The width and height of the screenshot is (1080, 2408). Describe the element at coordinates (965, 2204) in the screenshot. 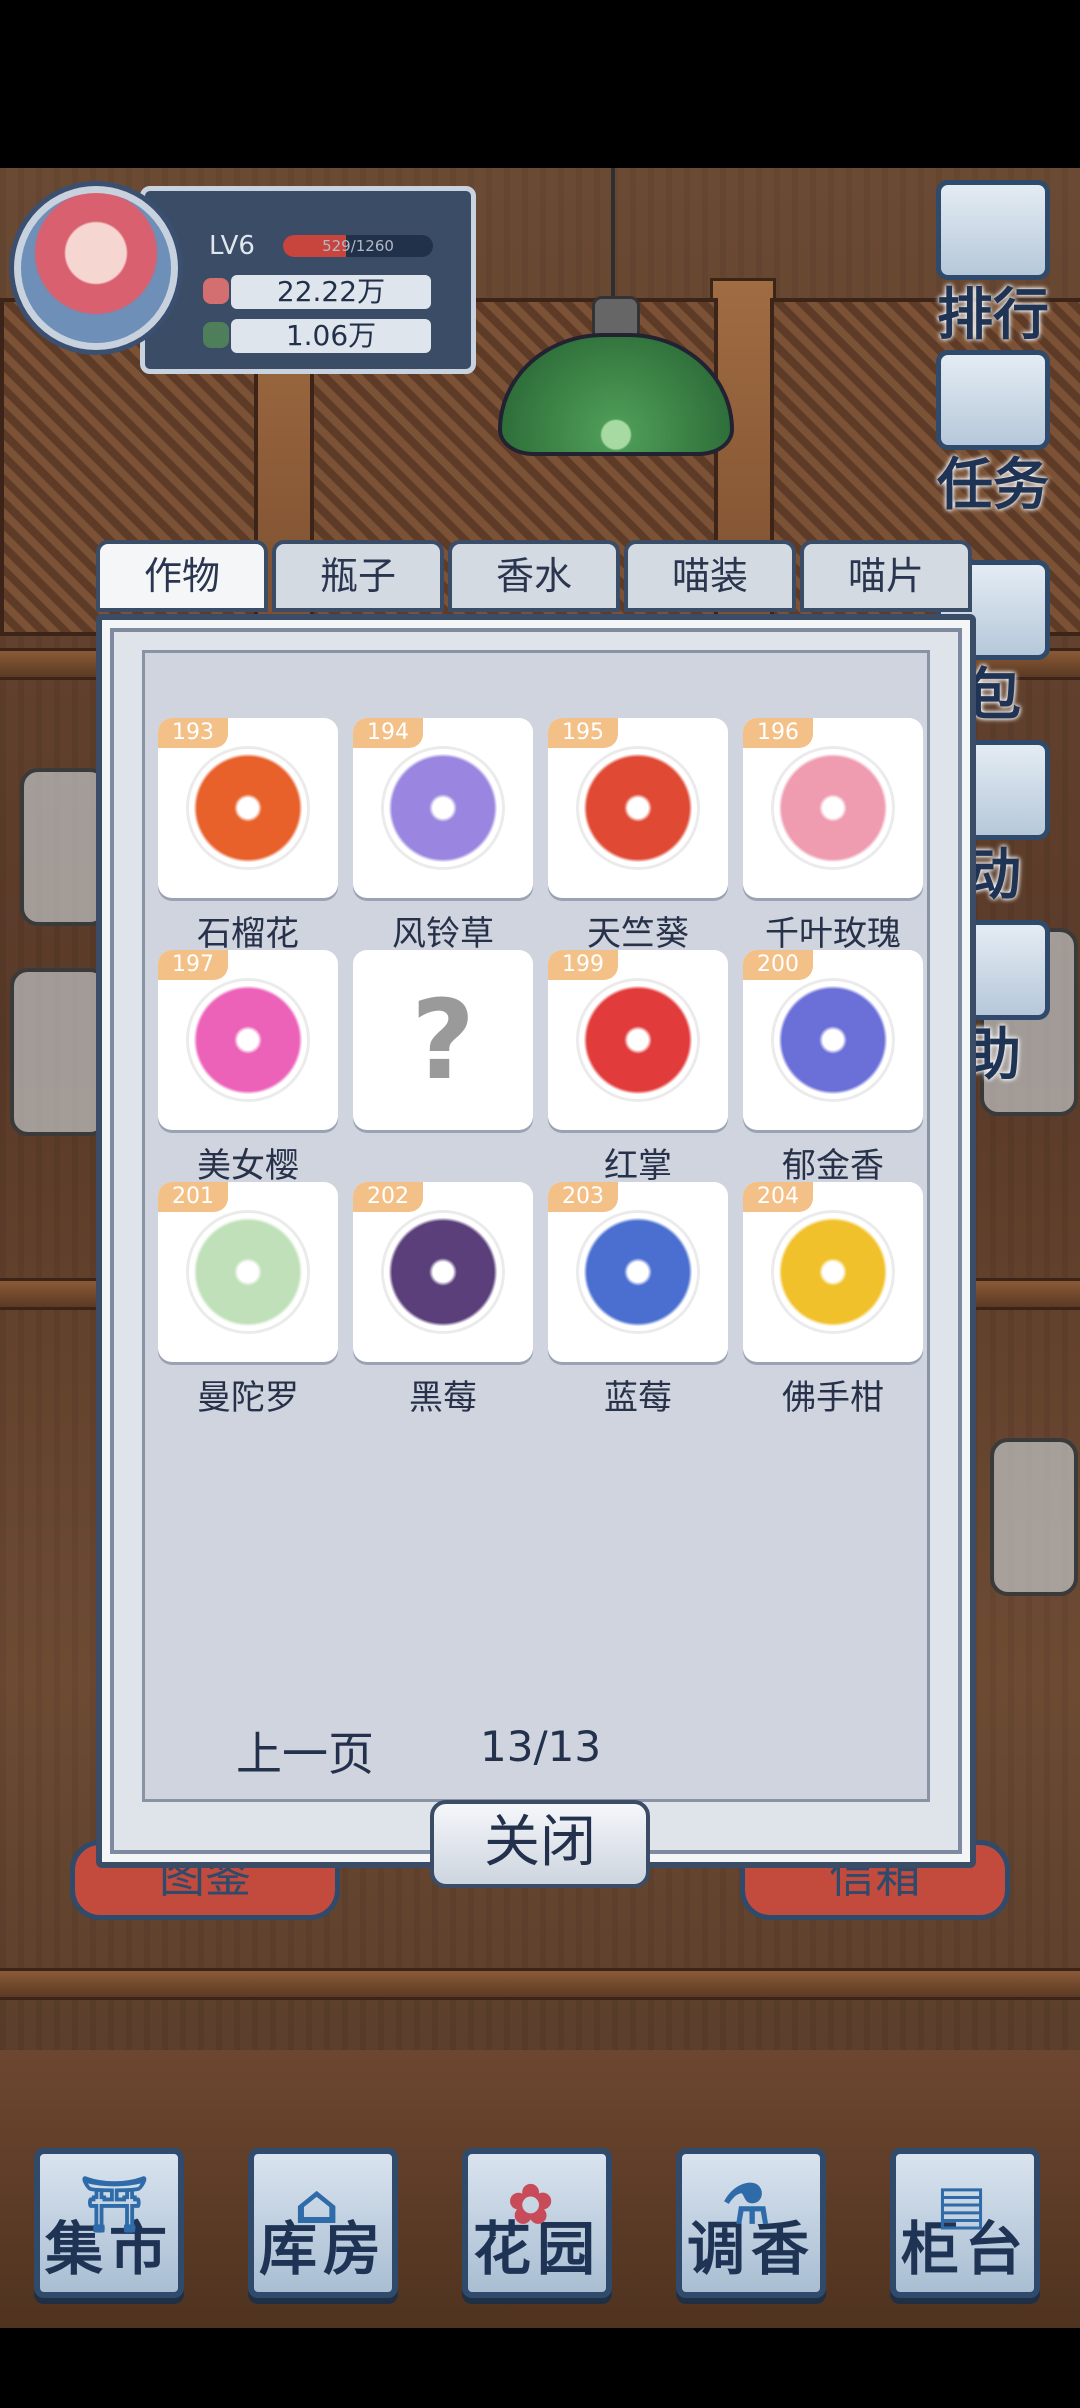

I see `counter-icon: ▤` at that location.